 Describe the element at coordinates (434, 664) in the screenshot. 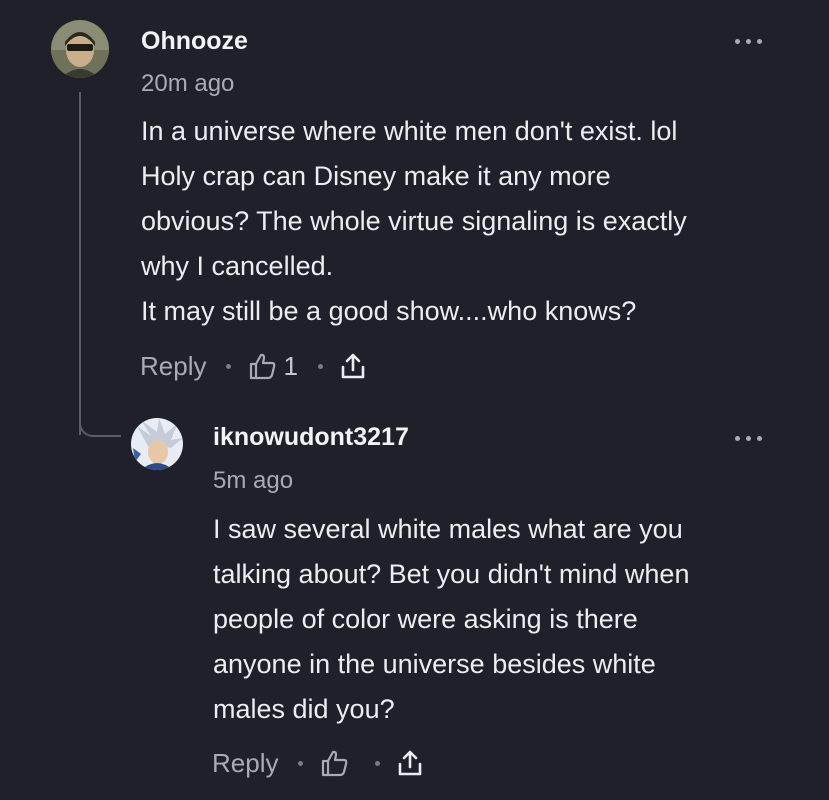

I see `comment-line: anyone in the universe besides white` at that location.